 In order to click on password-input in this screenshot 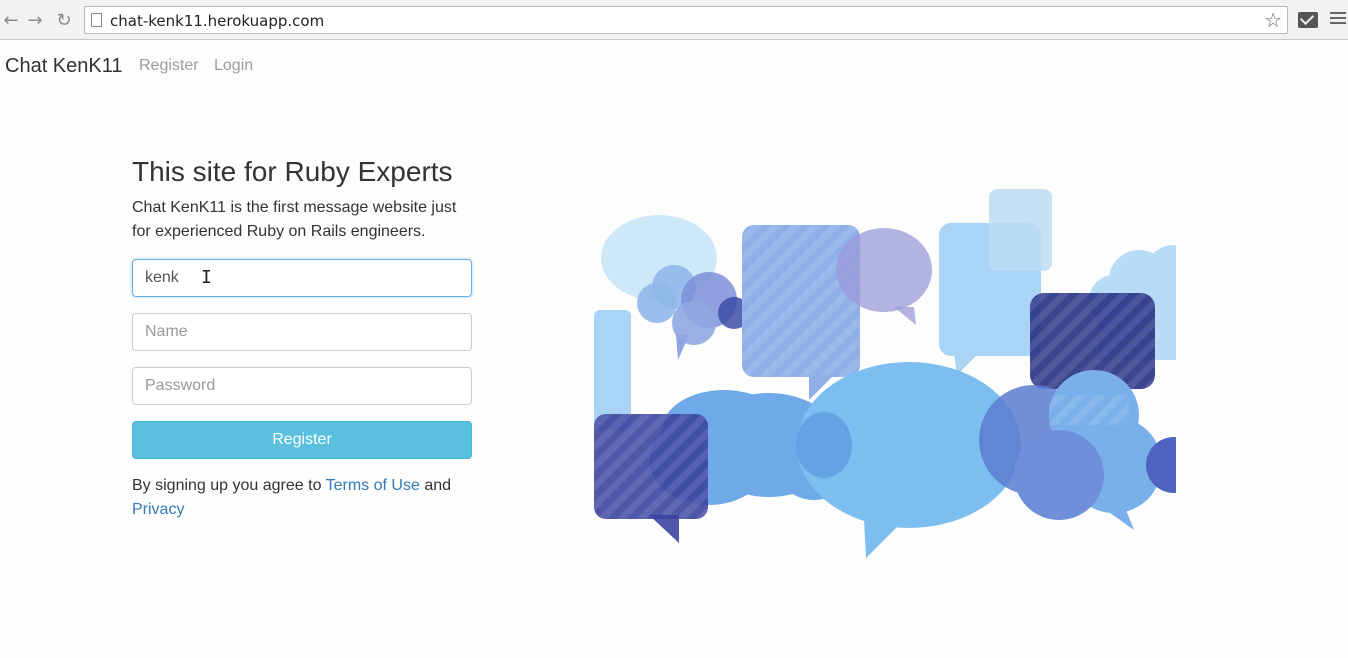, I will do `click(302, 386)`.